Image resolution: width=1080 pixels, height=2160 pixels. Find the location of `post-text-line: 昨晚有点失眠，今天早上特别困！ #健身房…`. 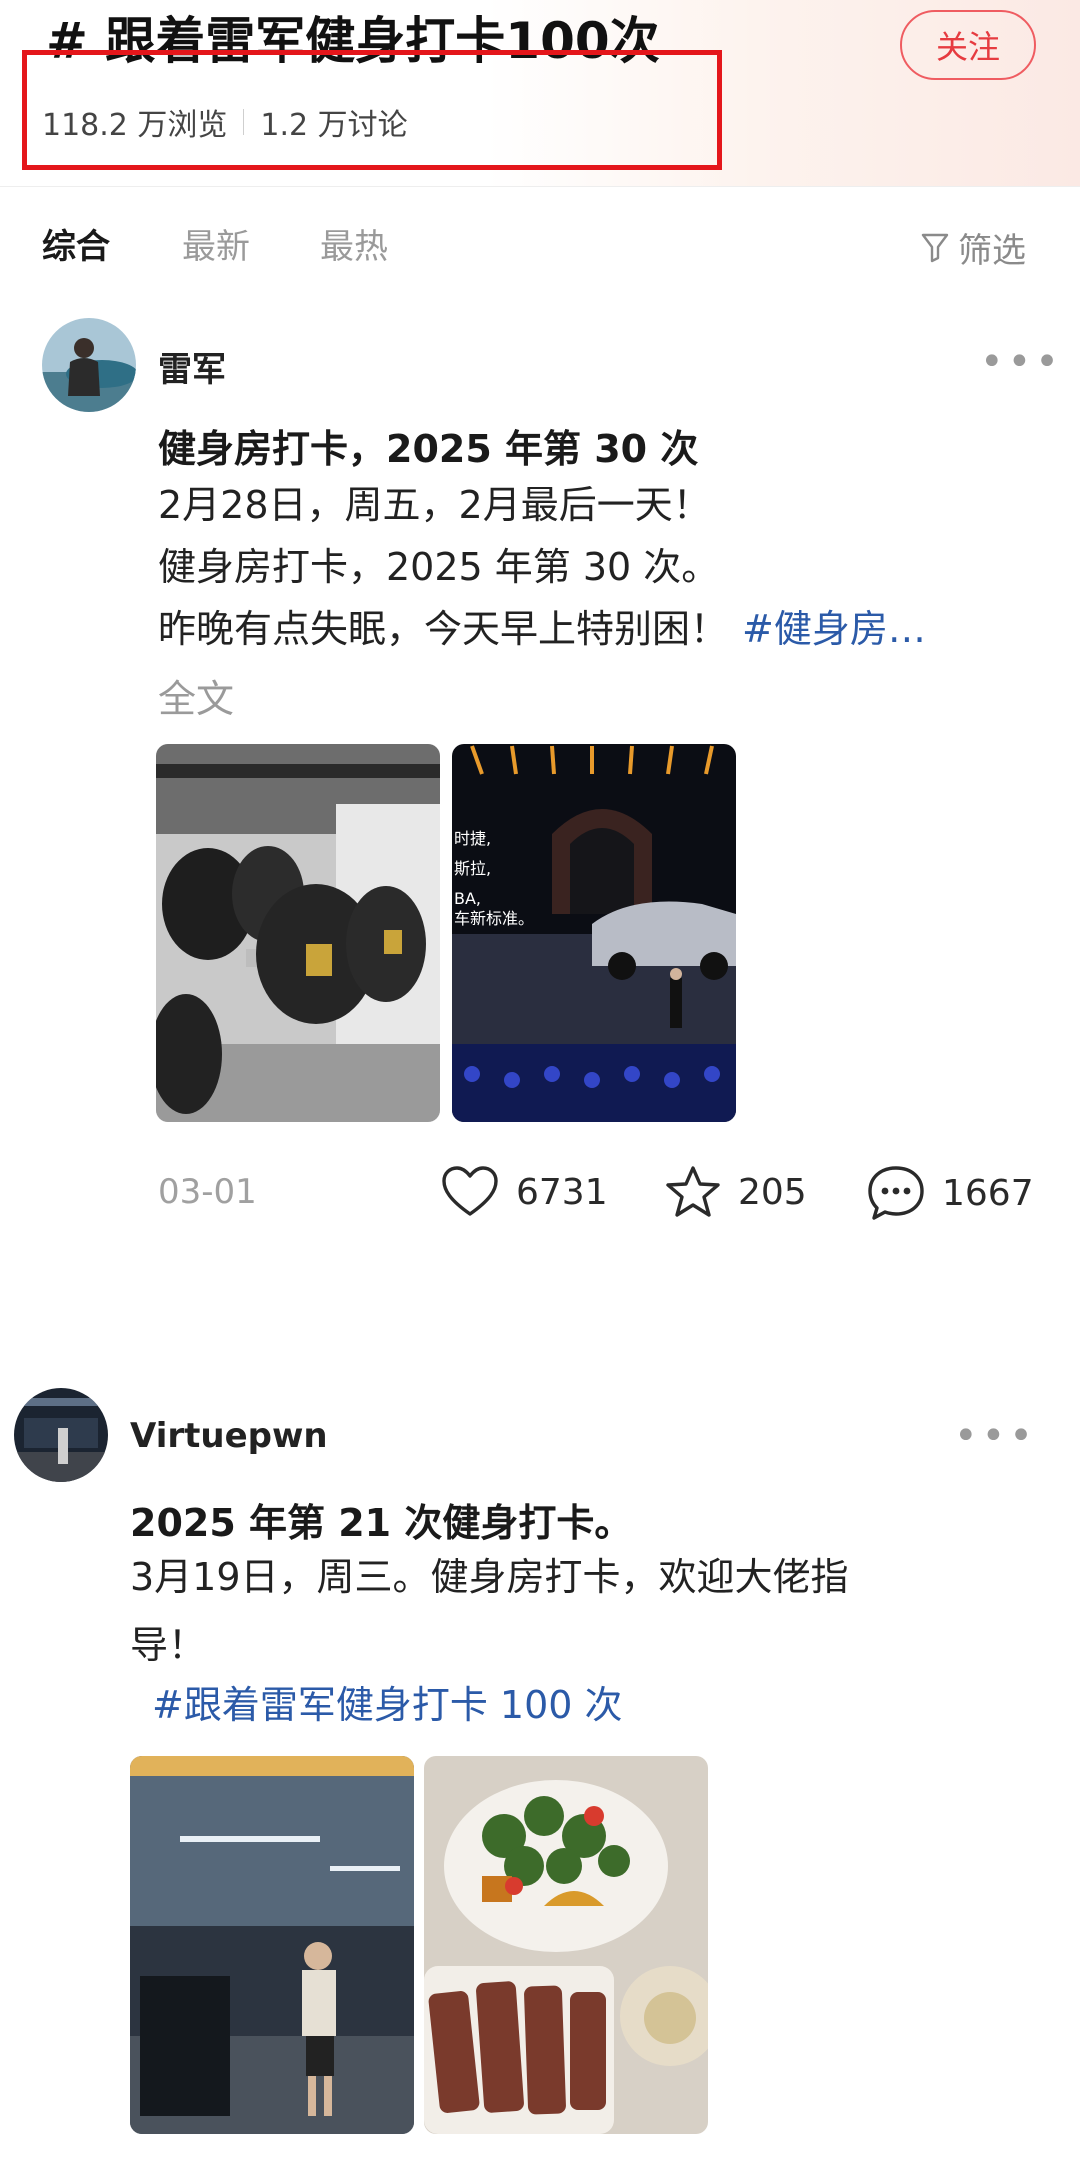

post-text-line: 昨晚有点失眠，今天早上特别困！ #健身房… is located at coordinates (542, 629).